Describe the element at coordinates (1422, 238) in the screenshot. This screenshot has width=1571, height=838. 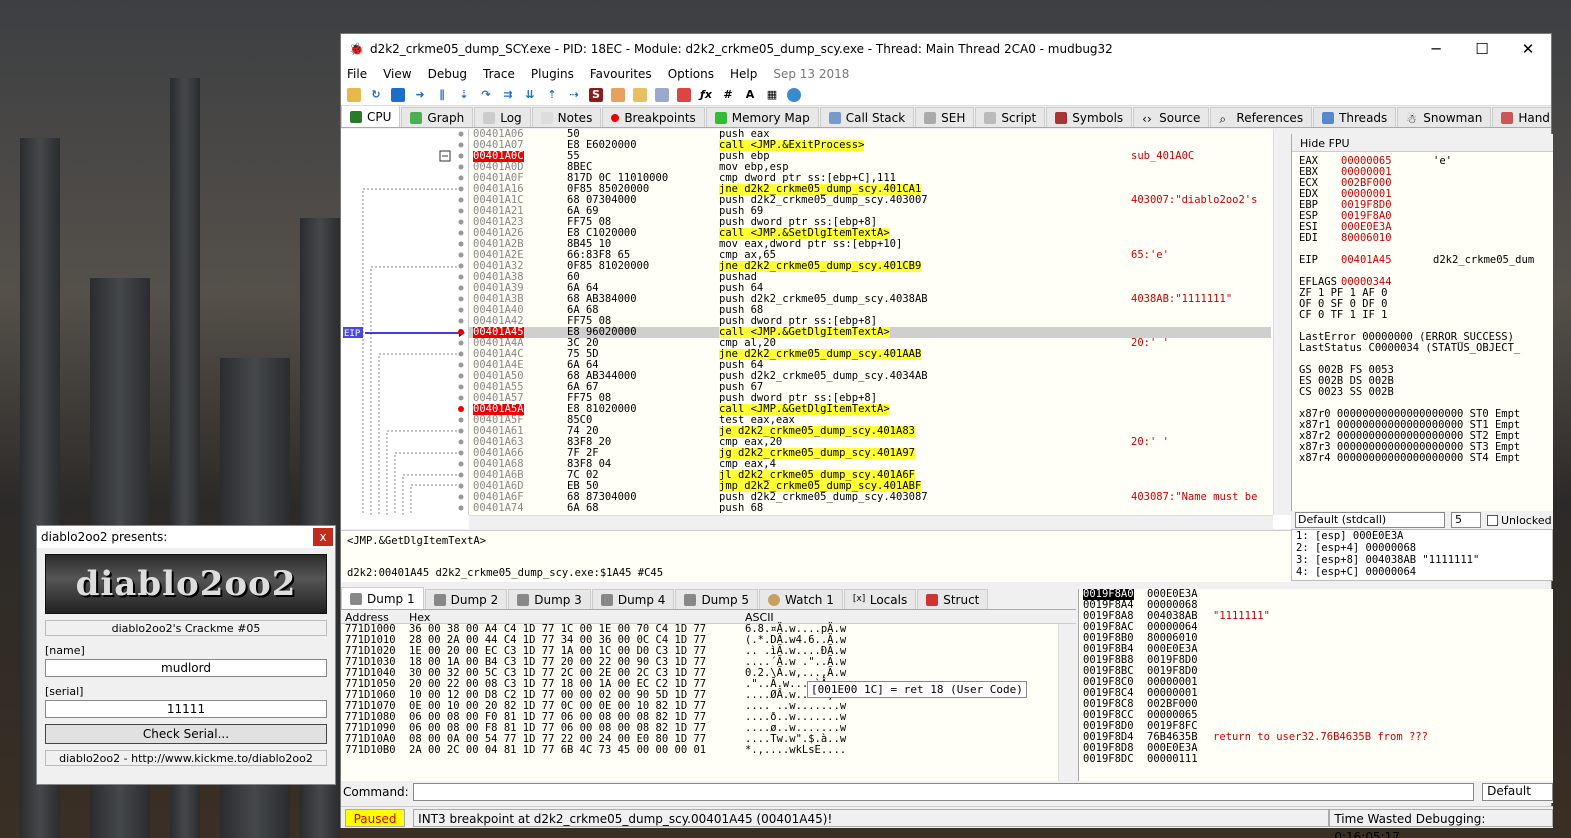
I see `register-row: EDI 80006010` at that location.